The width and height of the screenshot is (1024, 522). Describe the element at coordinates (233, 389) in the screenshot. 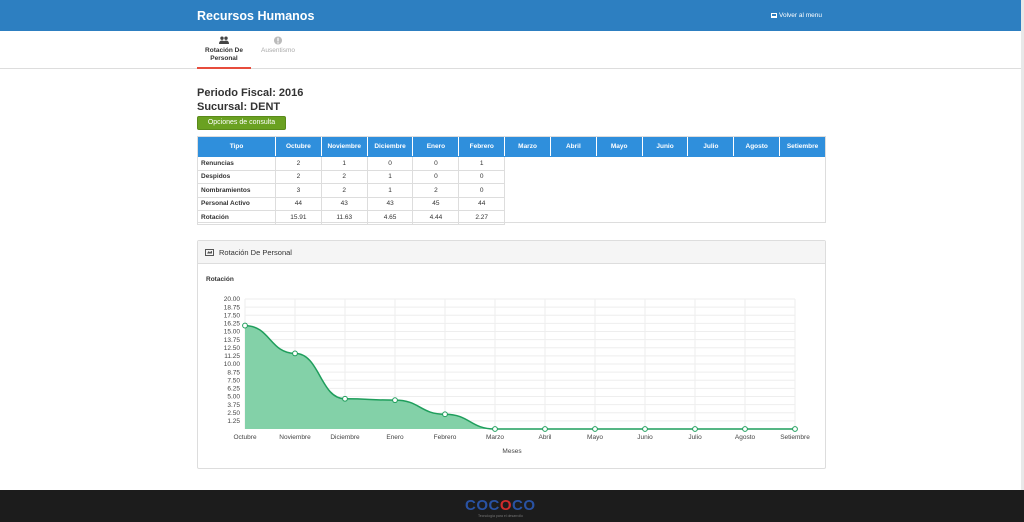

I see `y-tick-label: 6.25` at that location.